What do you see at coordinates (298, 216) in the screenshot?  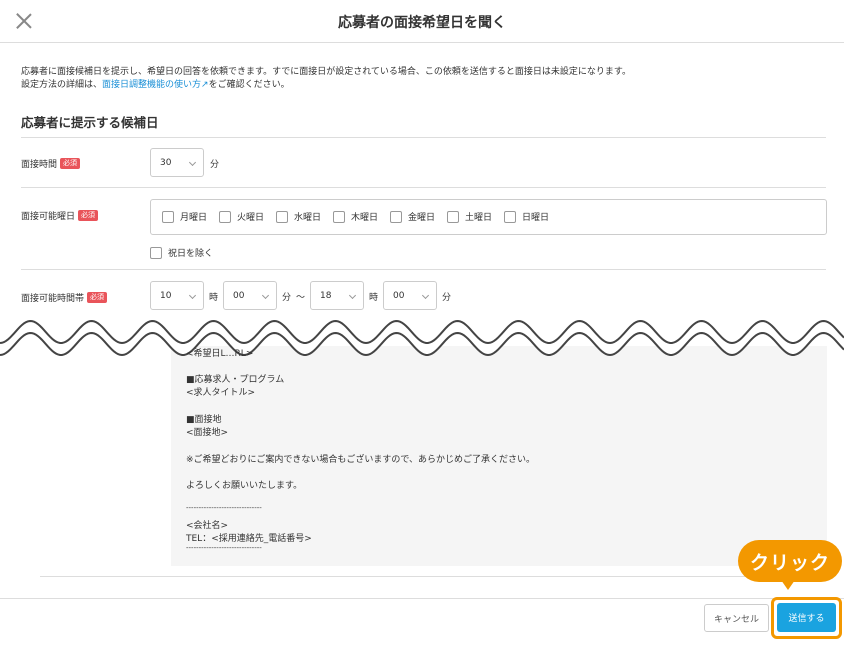 I see `checkbox-wednesday: 水曜日` at bounding box center [298, 216].